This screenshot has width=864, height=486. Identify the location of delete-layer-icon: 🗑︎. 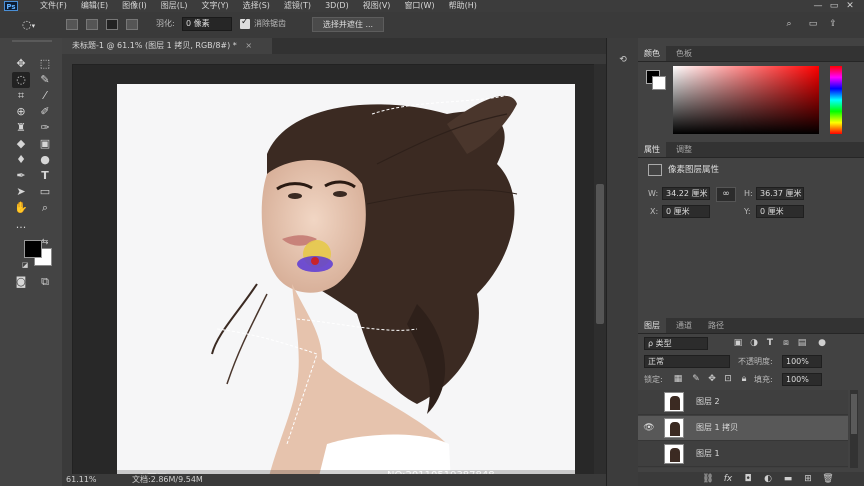
(828, 479).